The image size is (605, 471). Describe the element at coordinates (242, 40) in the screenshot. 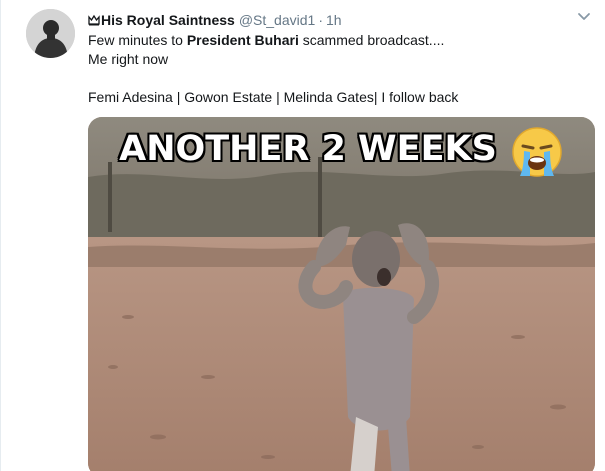

I see `bold-mention: President Buhari` at that location.